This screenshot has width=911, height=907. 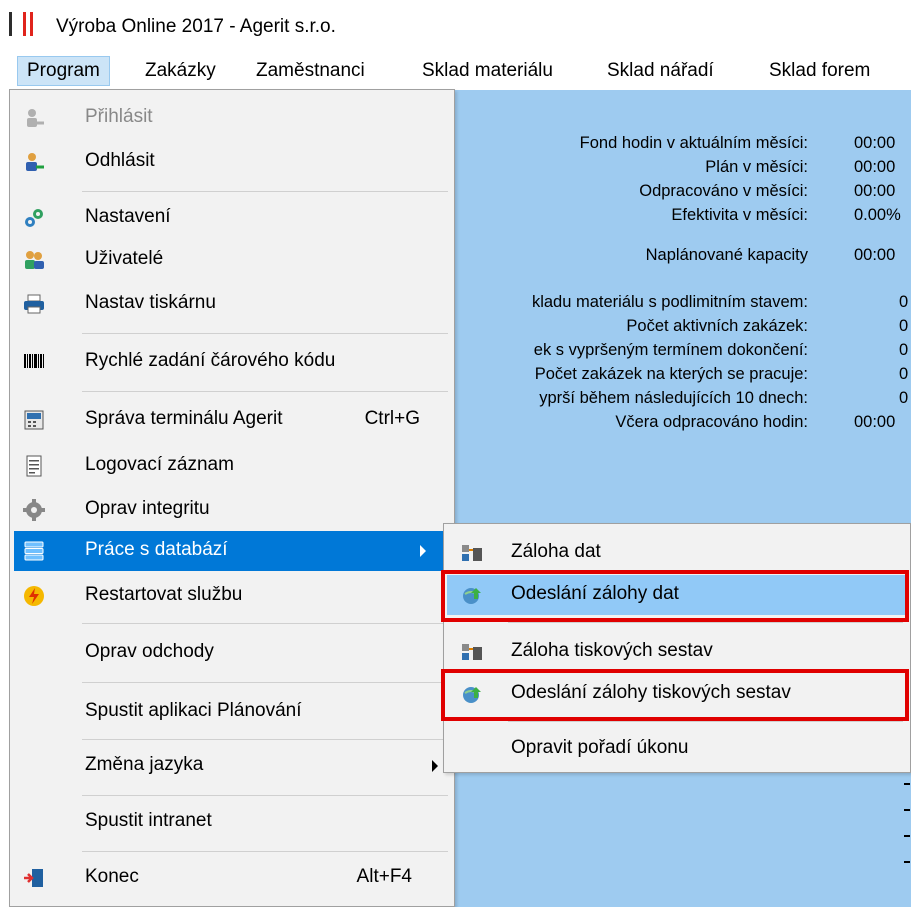 I want to click on stat-label: Včera odpracováno hodin:, so click(x=711, y=422).